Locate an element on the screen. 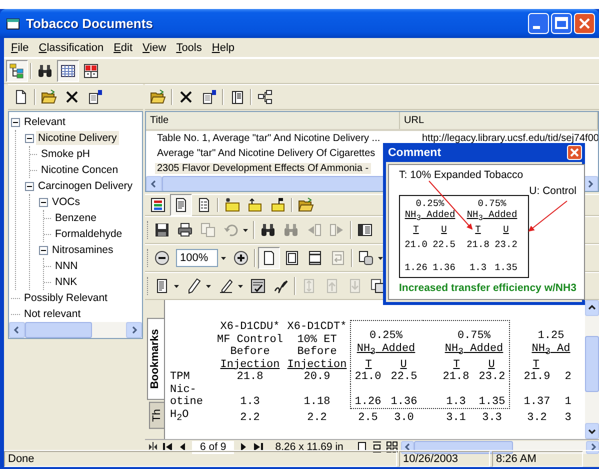  tree-item: Benzene is located at coordinates (75, 218).